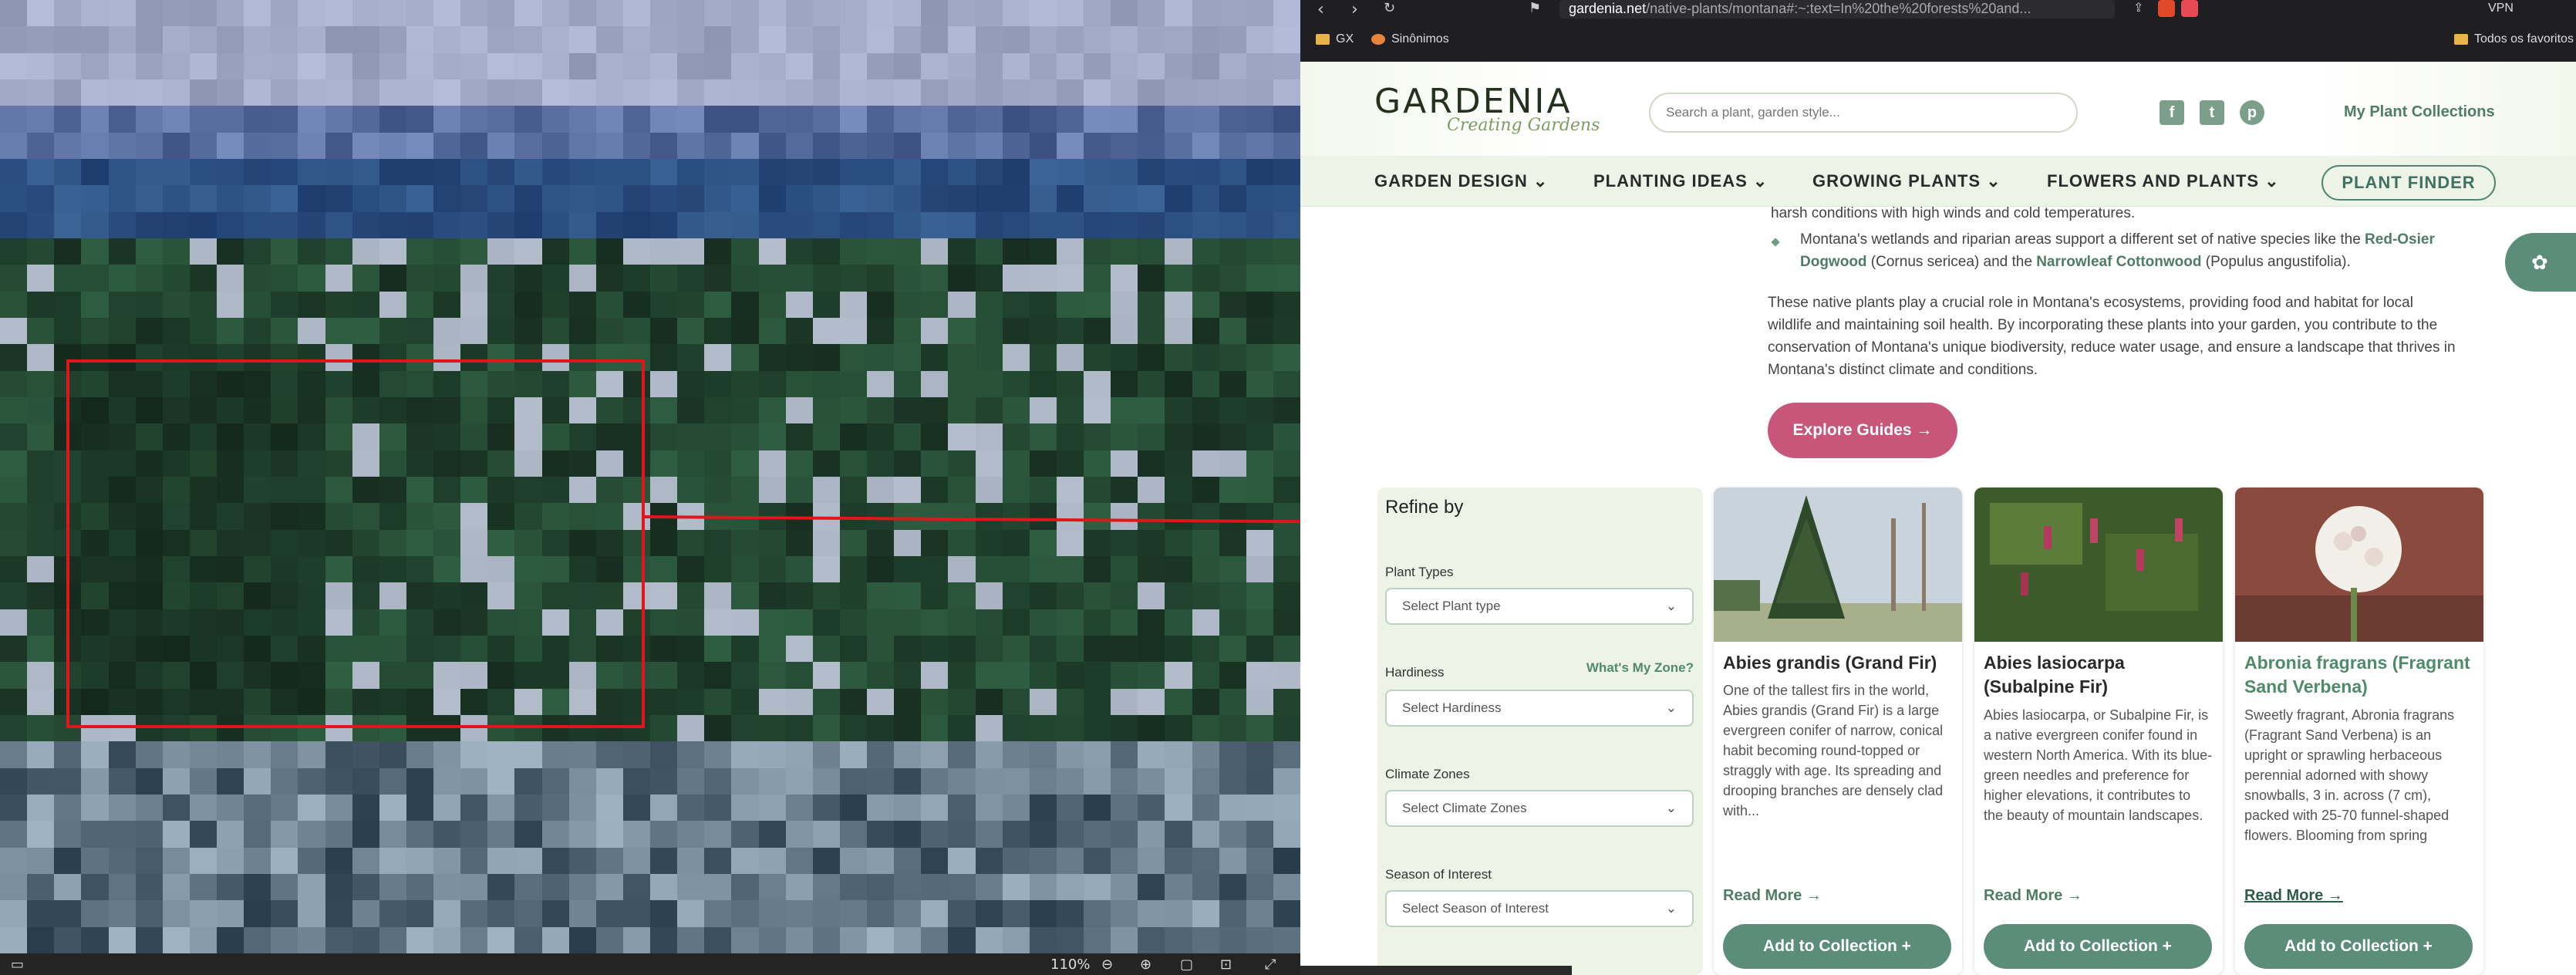 Image resolution: width=2576 pixels, height=975 pixels. Describe the element at coordinates (1535, 8) in the screenshot. I see `bookmark-icon: ⚑` at that location.